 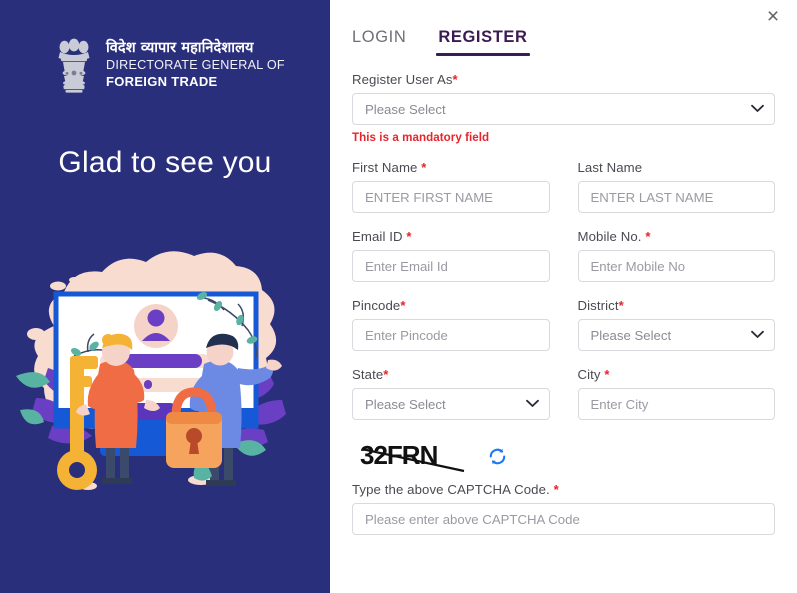 I want to click on email-label-text: Email ID, so click(x=377, y=236).